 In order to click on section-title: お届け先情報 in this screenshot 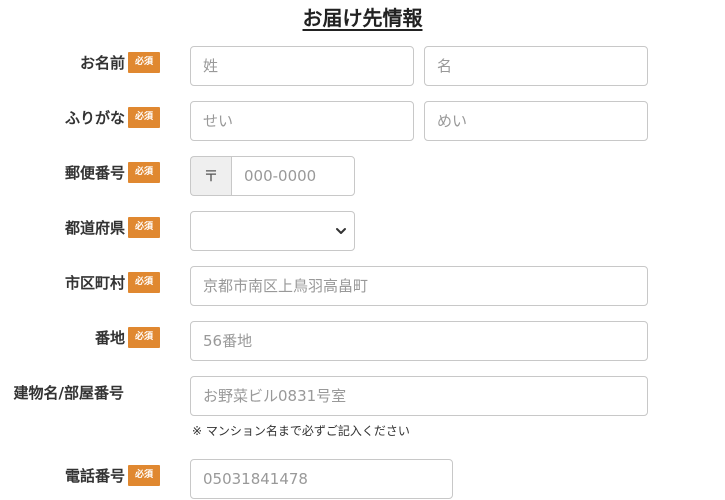, I will do `click(362, 16)`.